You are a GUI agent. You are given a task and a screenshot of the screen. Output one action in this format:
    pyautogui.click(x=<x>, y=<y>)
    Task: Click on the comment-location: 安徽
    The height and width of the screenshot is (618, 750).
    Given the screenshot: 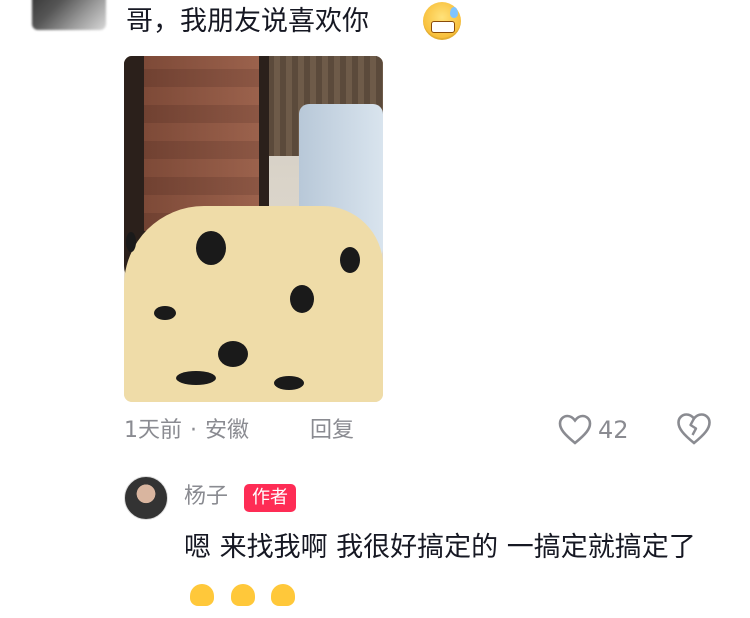 What is the action you would take?
    pyautogui.click(x=227, y=430)
    